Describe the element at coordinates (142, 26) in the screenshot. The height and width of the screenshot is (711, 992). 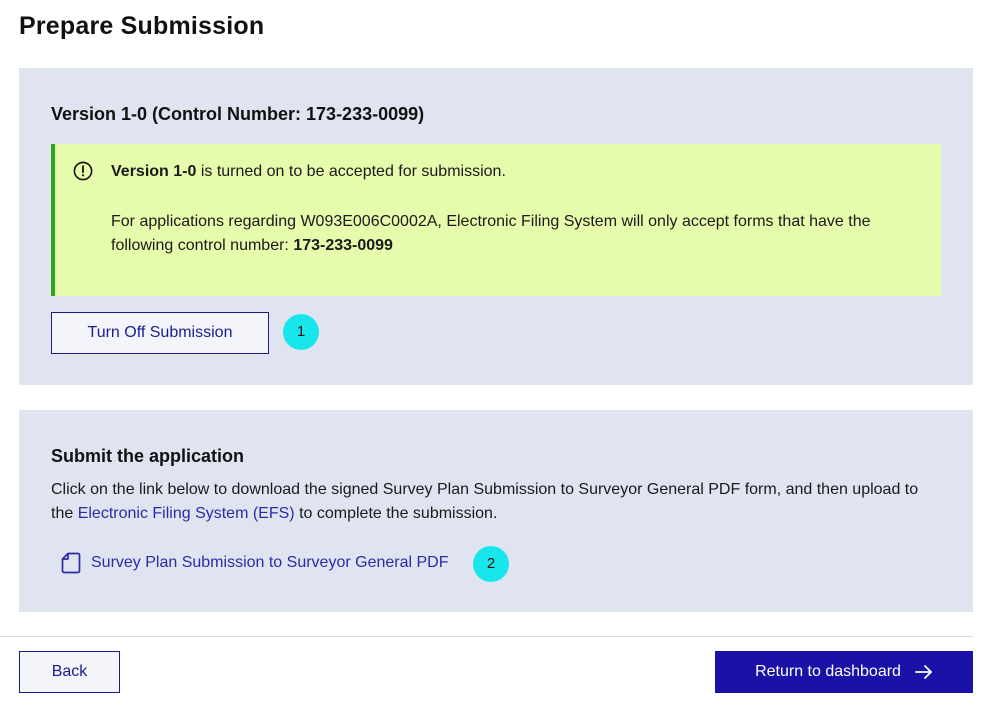
I see `page-title: Prepare Submission` at that location.